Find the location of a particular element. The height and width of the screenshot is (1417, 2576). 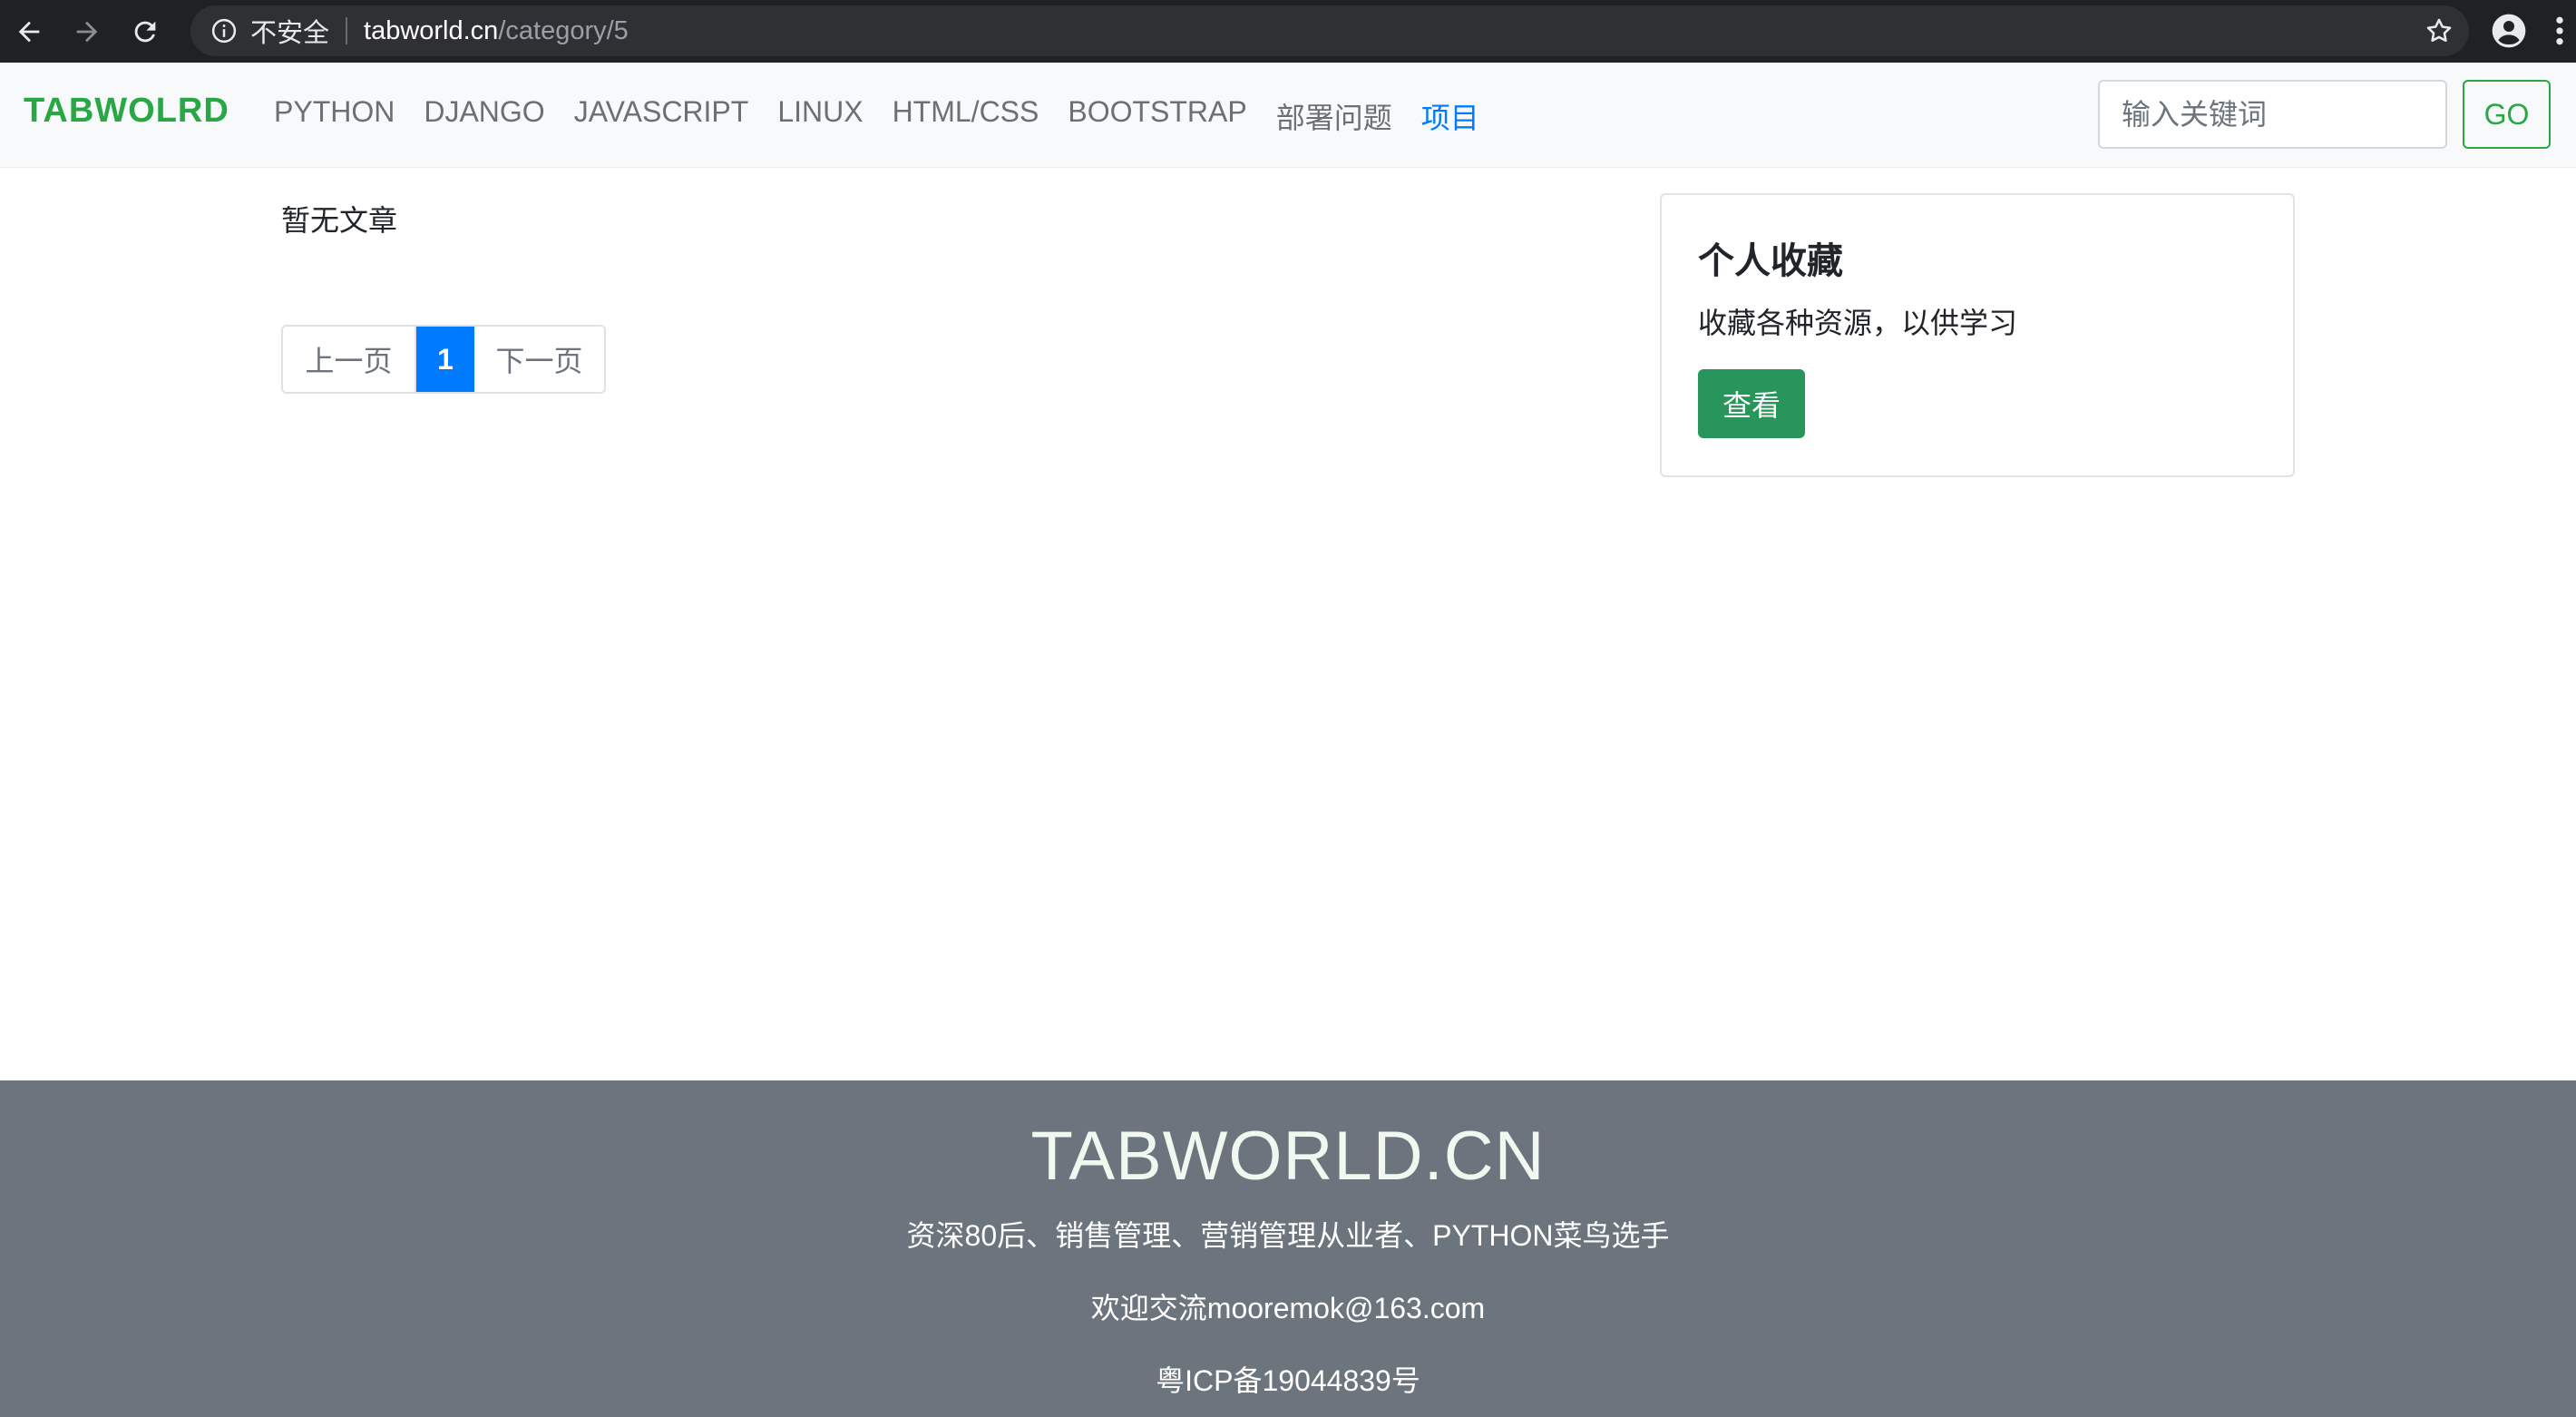

nav-link-django: DJANGO is located at coordinates (484, 116).